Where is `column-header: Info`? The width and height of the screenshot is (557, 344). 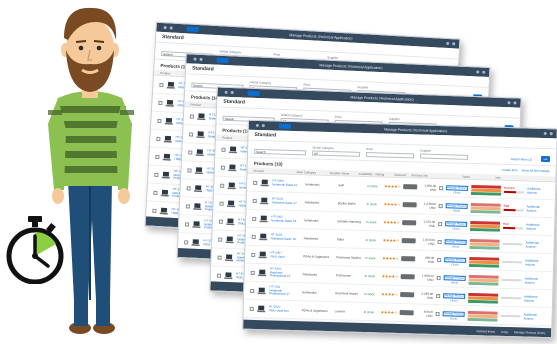
column-header: Info is located at coordinates (505, 177).